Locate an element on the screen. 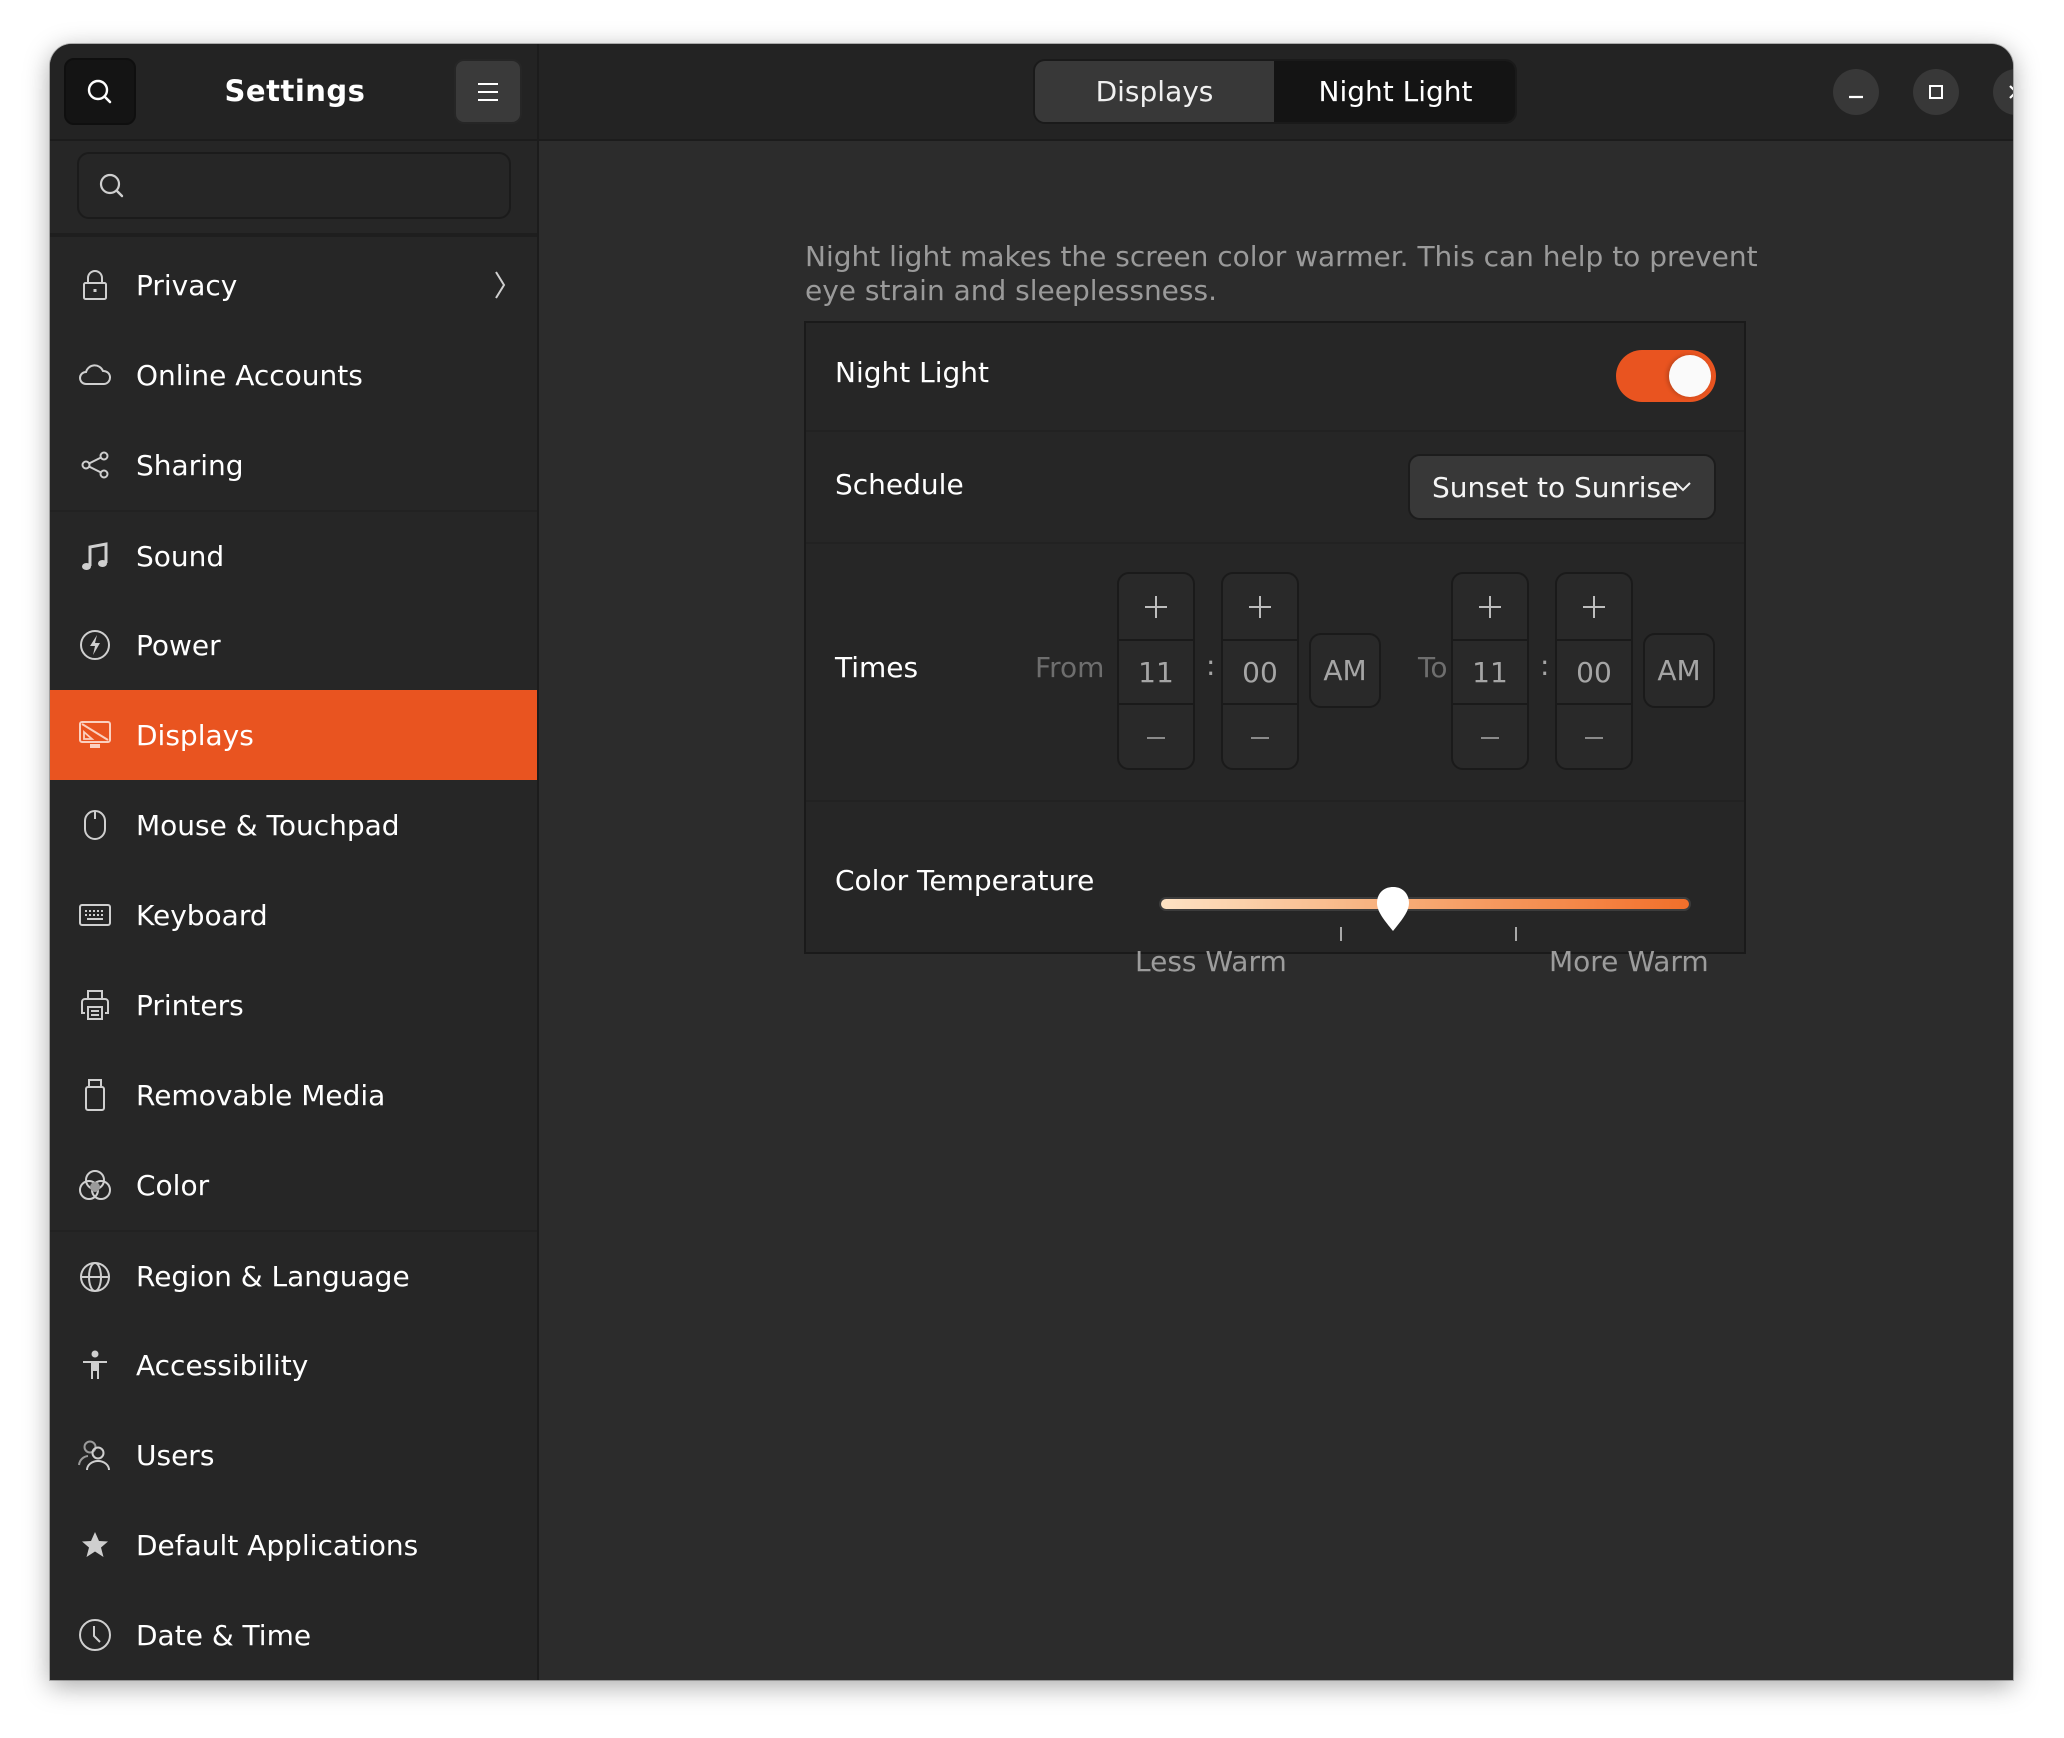  from-hour-value: 11 is located at coordinates (1156, 672).